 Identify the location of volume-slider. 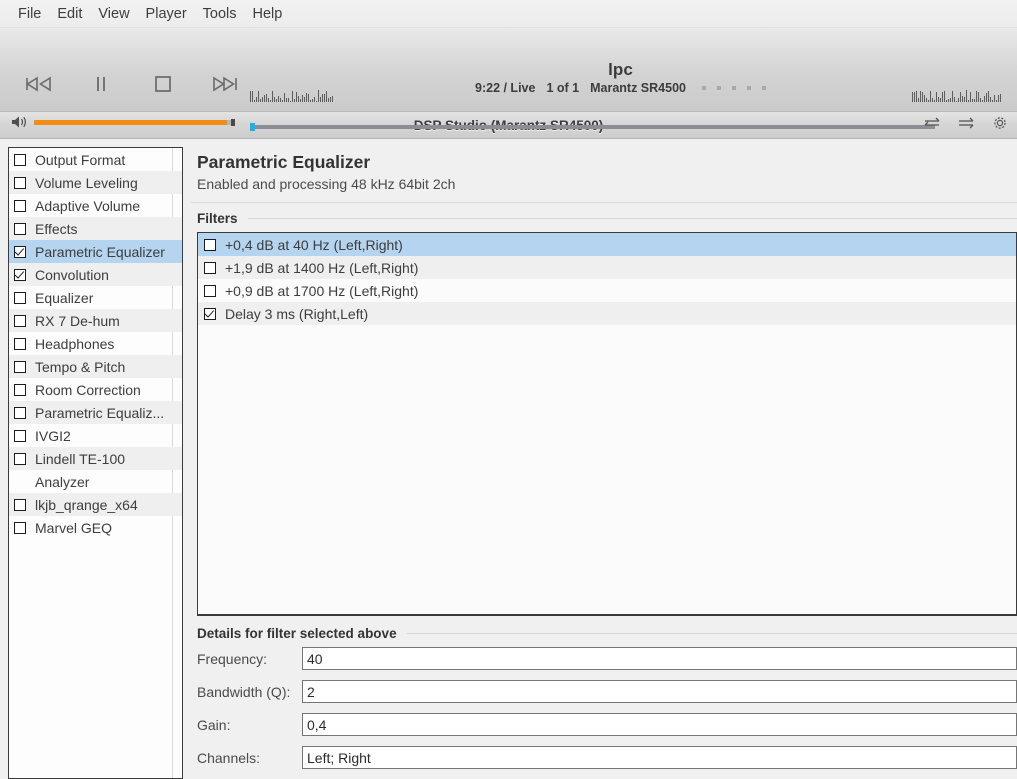
(134, 122).